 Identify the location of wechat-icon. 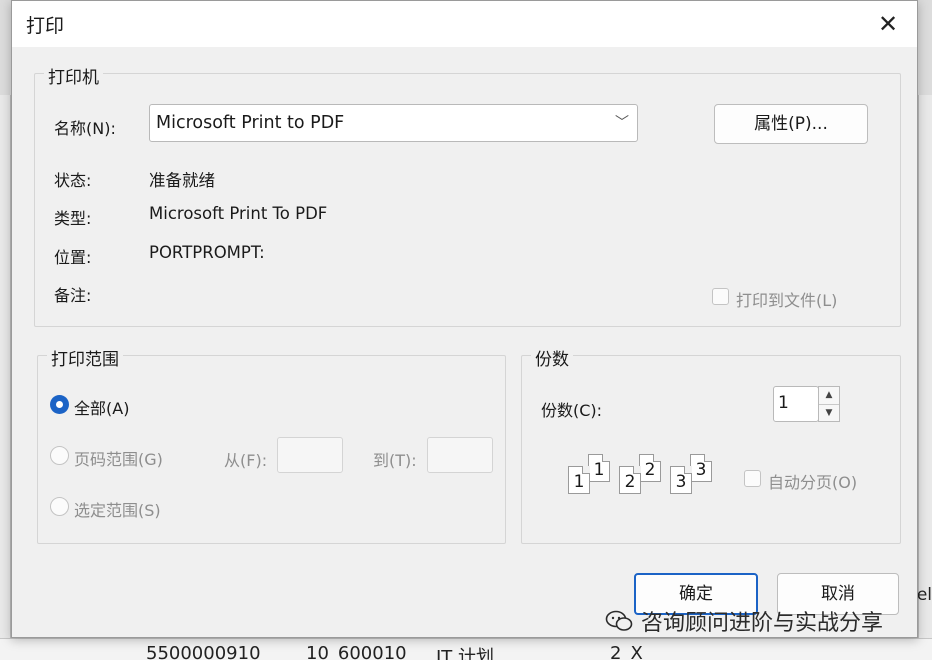
(619, 620).